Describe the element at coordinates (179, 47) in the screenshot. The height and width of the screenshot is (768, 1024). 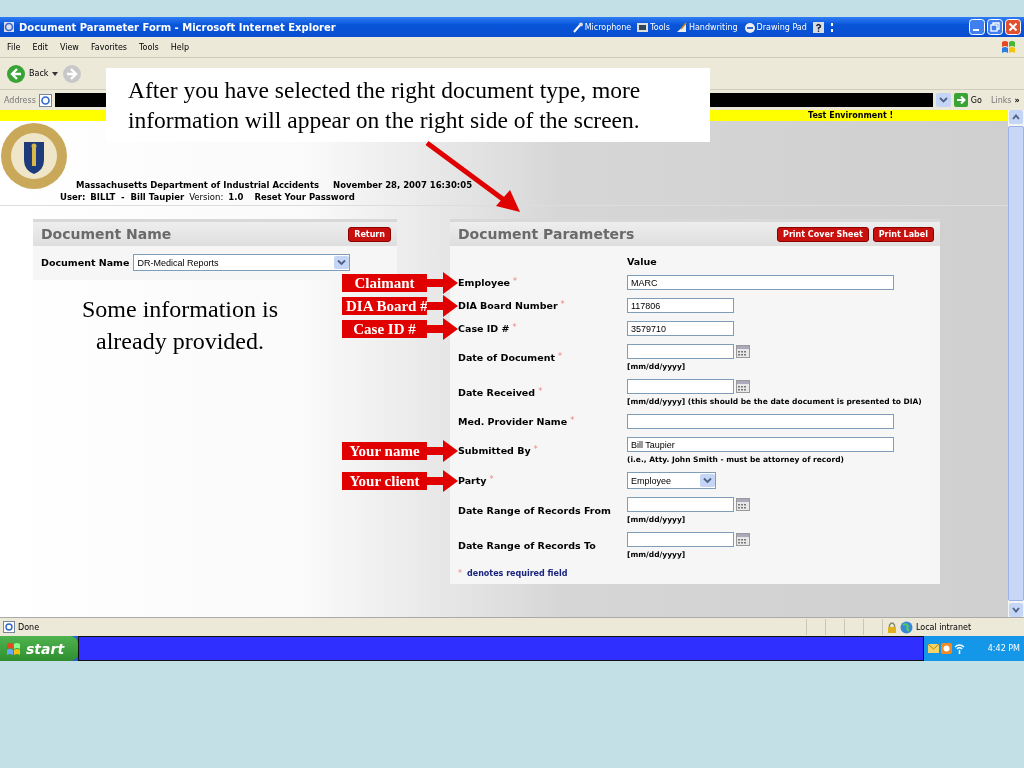
I see `menu-item: Help` at that location.